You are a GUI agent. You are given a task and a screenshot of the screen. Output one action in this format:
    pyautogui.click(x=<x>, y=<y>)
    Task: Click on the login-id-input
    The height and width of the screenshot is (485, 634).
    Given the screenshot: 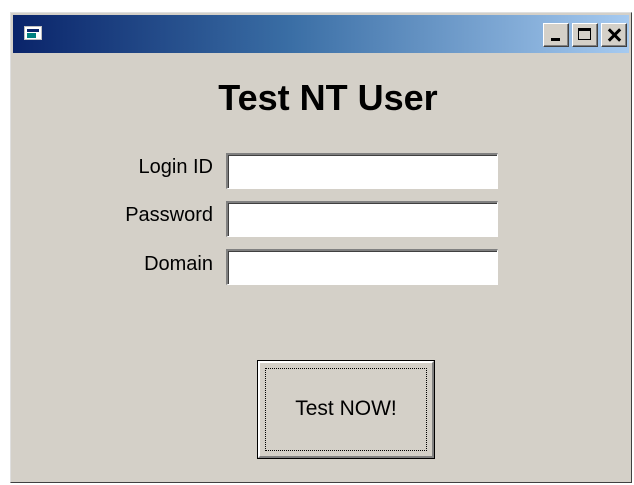 What is the action you would take?
    pyautogui.click(x=362, y=171)
    